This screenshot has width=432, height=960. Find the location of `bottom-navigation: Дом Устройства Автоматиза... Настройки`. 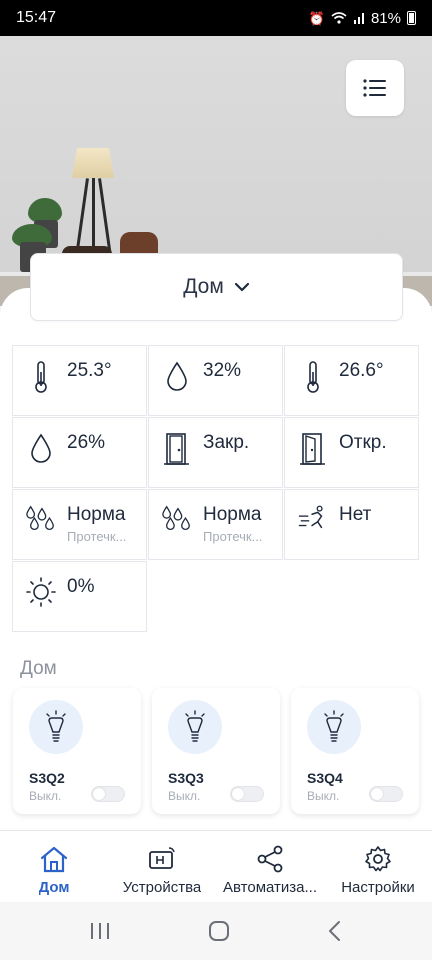

bottom-navigation: Дом Устройства Автоматиза... Настройки is located at coordinates (216, 866).